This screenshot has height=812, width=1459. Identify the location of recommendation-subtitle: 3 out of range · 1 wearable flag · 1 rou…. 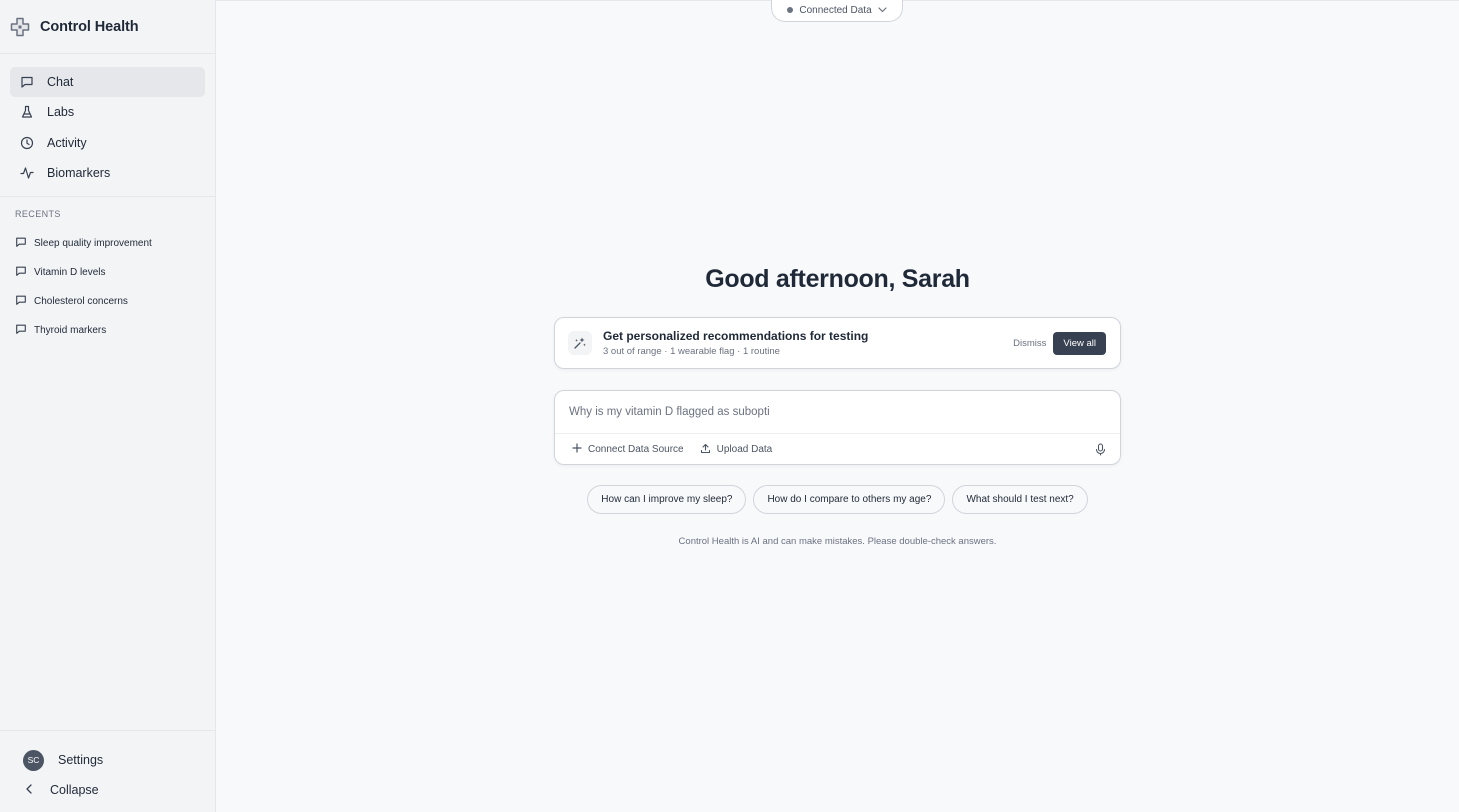
(691, 351).